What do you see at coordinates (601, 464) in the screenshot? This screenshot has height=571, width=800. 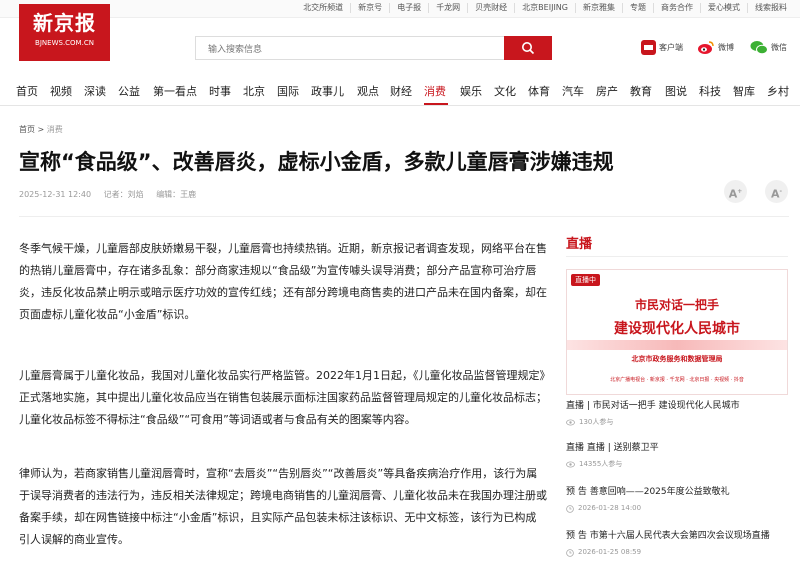 I see `news-participants: 14355人参与` at bounding box center [601, 464].